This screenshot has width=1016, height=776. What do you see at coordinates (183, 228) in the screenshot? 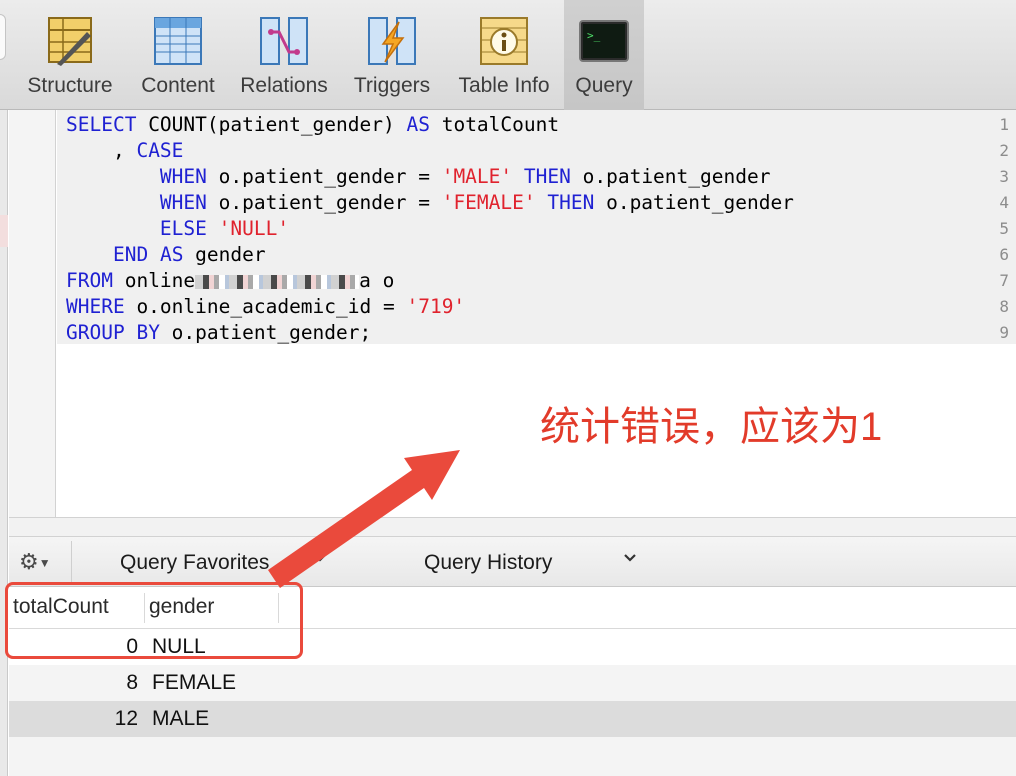
I see `sql-keyword: ELSE` at bounding box center [183, 228].